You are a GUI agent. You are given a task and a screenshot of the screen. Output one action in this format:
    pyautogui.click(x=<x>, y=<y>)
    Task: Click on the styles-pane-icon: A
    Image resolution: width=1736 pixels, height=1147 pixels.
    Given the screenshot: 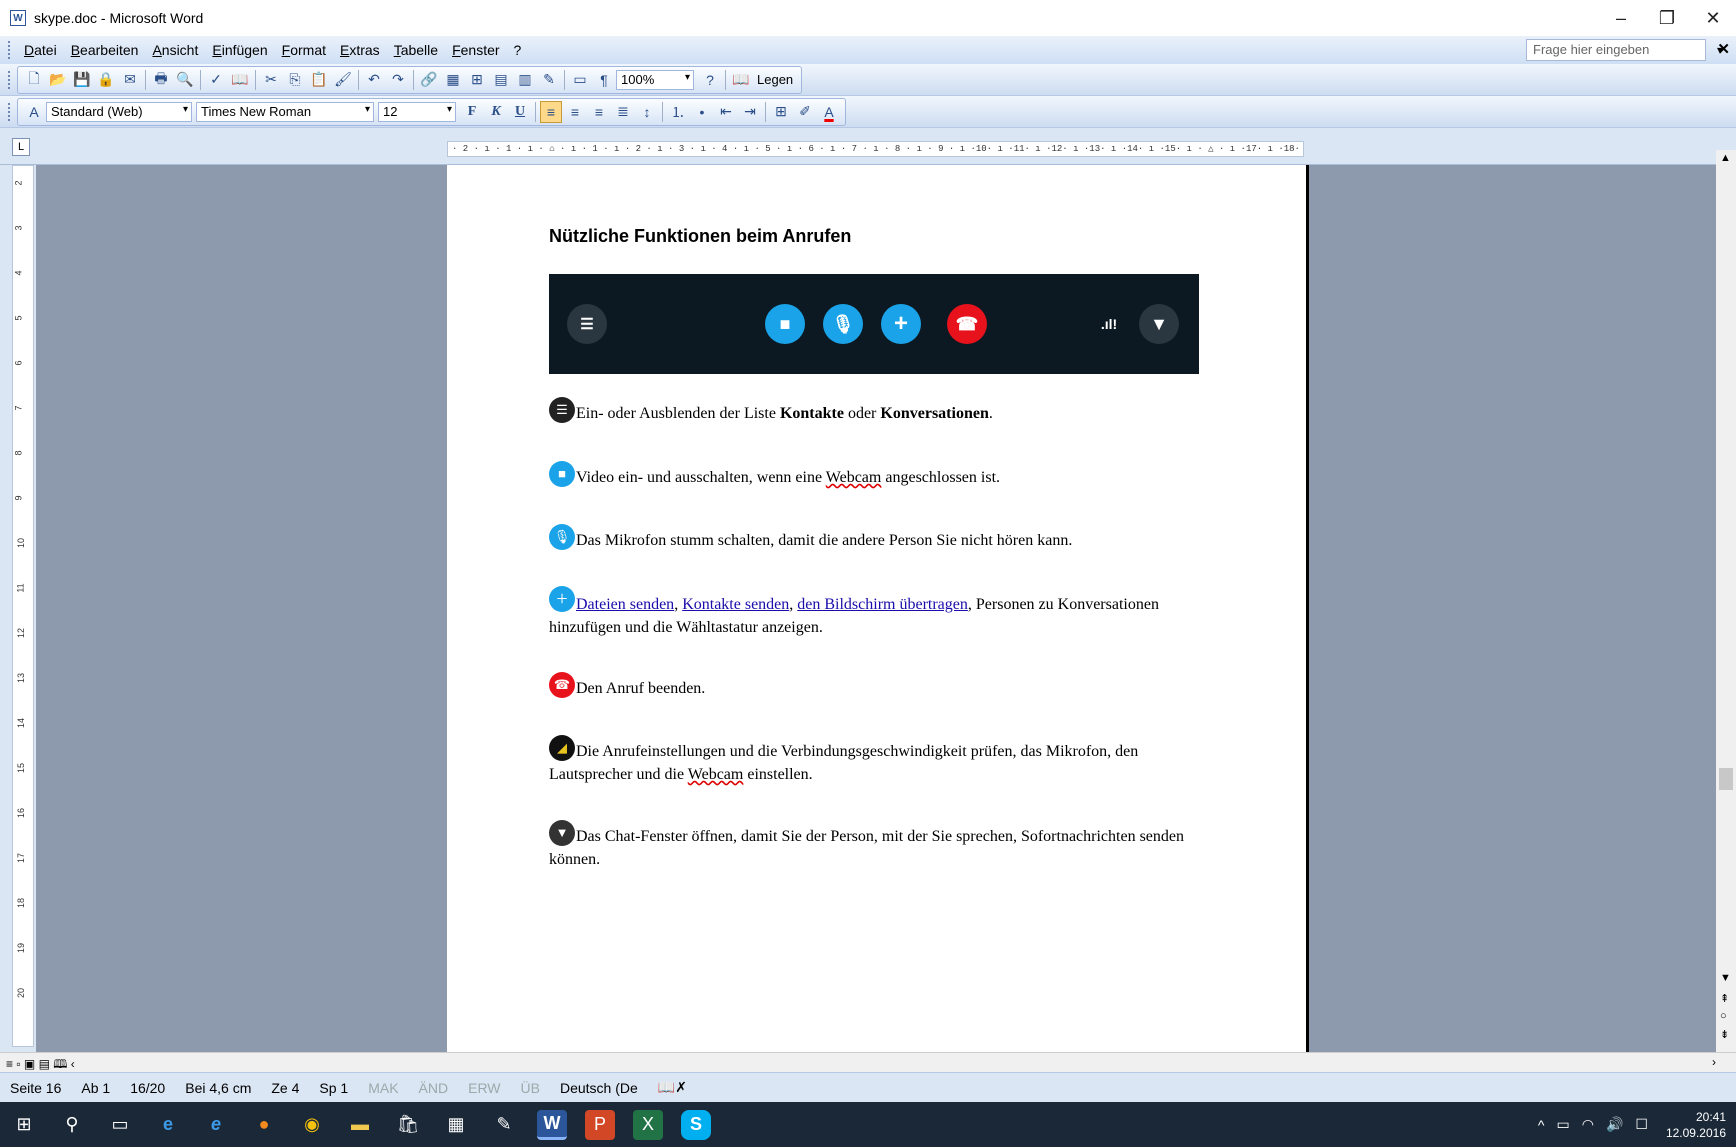 What is the action you would take?
    pyautogui.click(x=34, y=112)
    